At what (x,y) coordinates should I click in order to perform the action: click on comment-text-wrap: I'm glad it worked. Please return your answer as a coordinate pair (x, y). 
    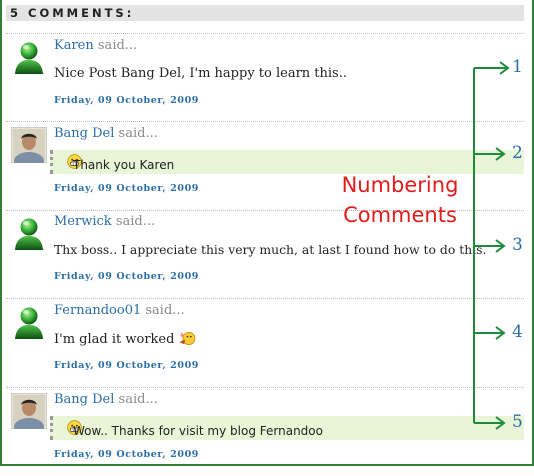
    Looking at the image, I should click on (125, 339).